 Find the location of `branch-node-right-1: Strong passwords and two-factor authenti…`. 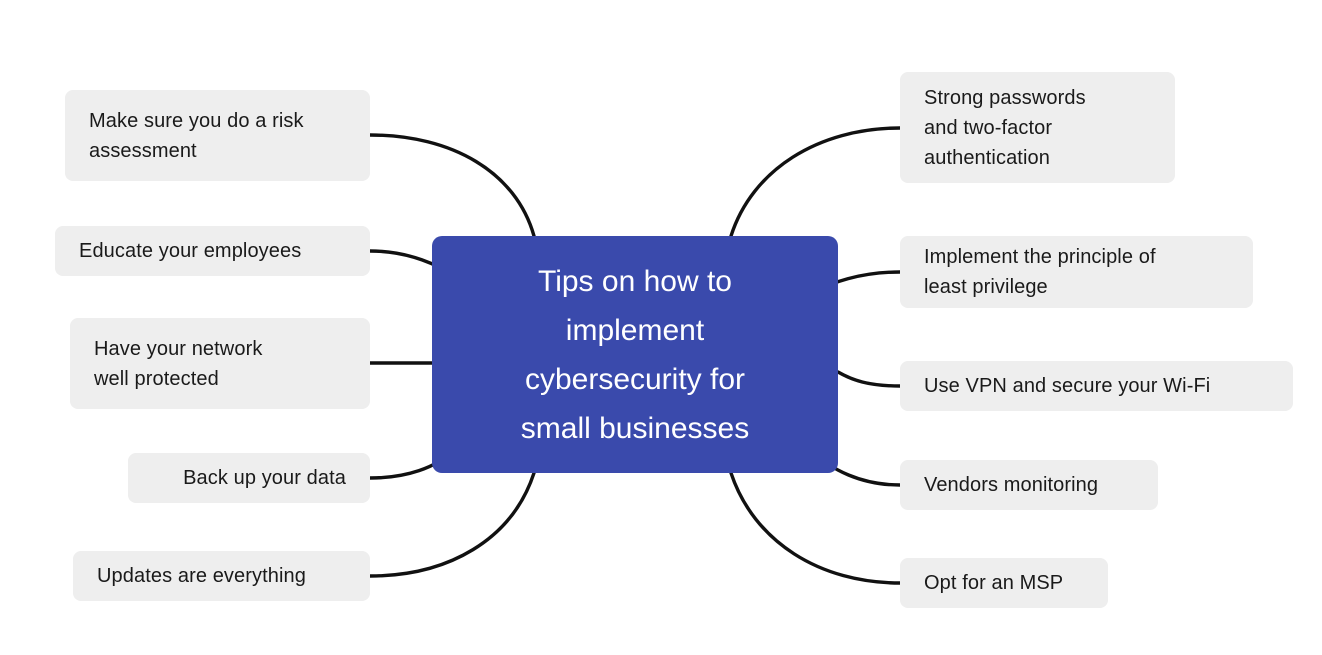

branch-node-right-1: Strong passwords and two-factor authenti… is located at coordinates (1037, 127).